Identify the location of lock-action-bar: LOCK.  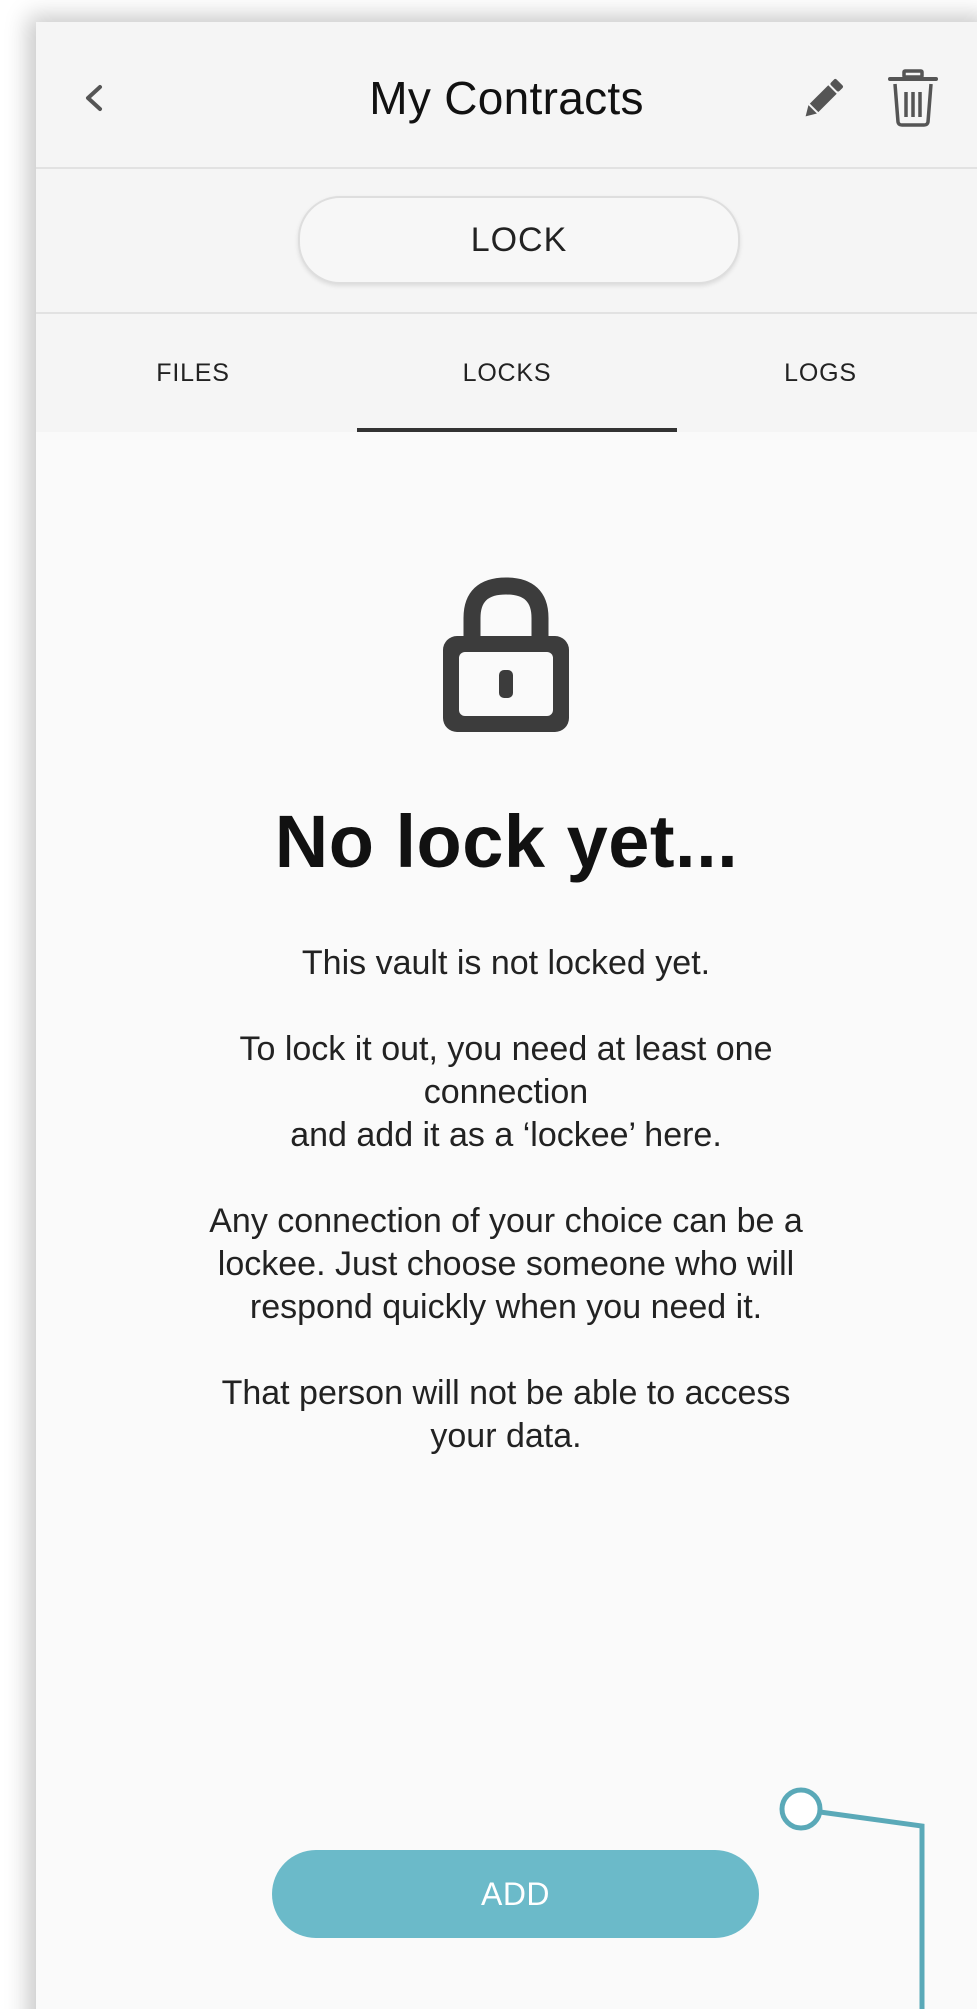
(506, 241).